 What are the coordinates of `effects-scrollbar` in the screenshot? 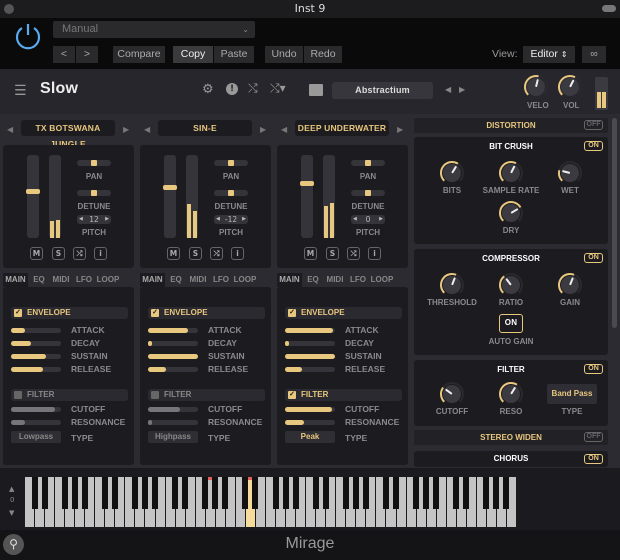 It's located at (614, 223).